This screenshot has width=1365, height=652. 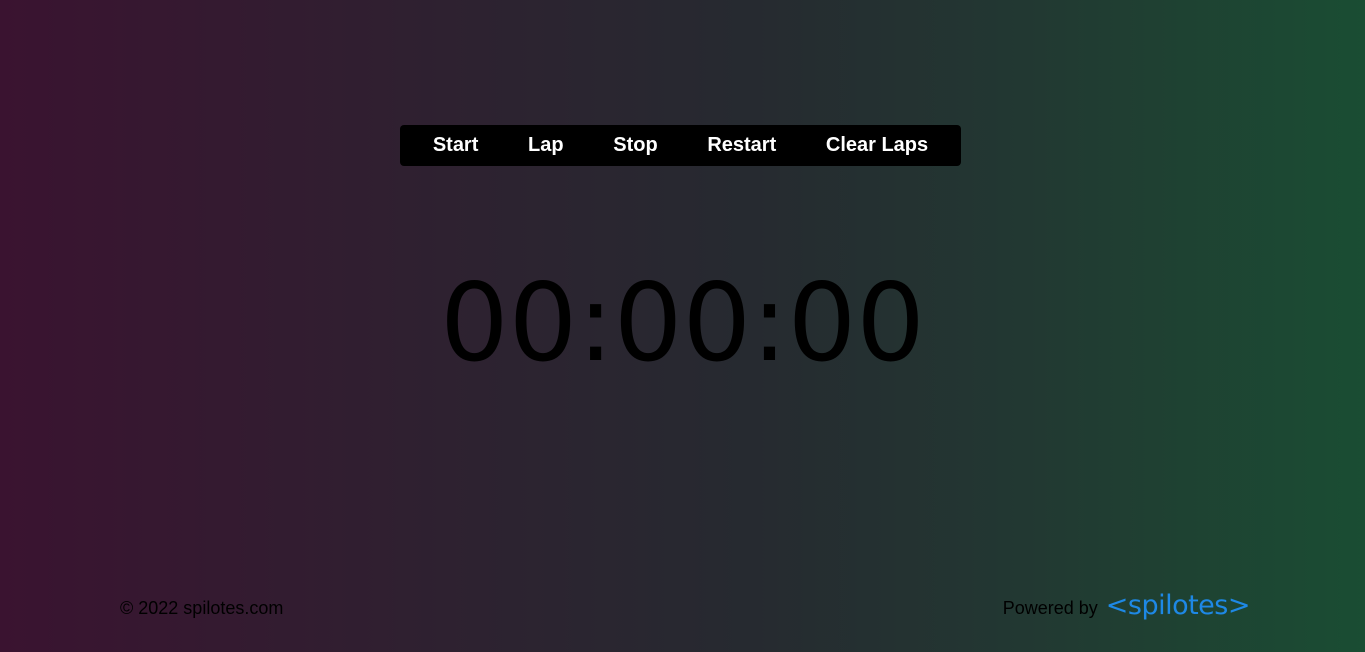 I want to click on lap-button: Lap, so click(x=546, y=145).